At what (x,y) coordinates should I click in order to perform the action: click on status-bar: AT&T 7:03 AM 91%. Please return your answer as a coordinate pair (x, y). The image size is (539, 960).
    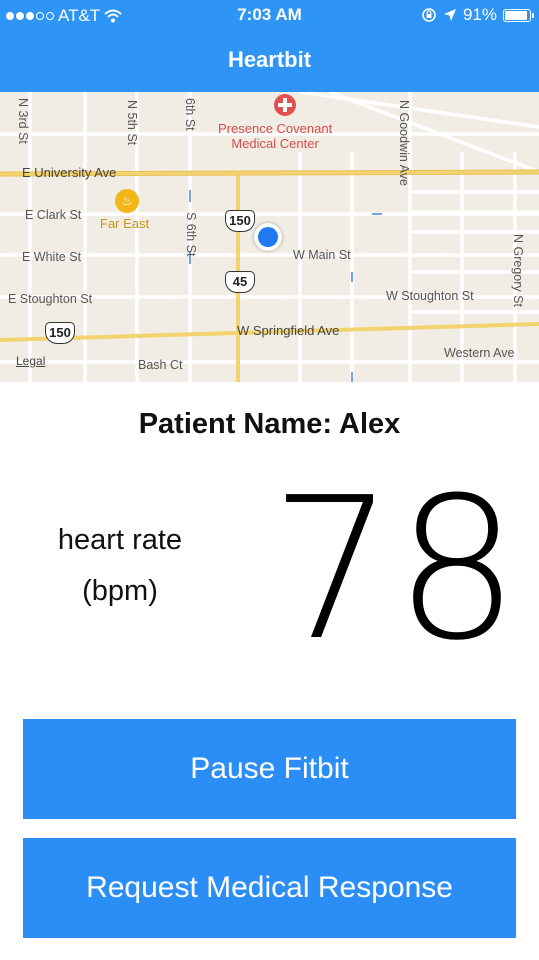
    Looking at the image, I should click on (269, 15).